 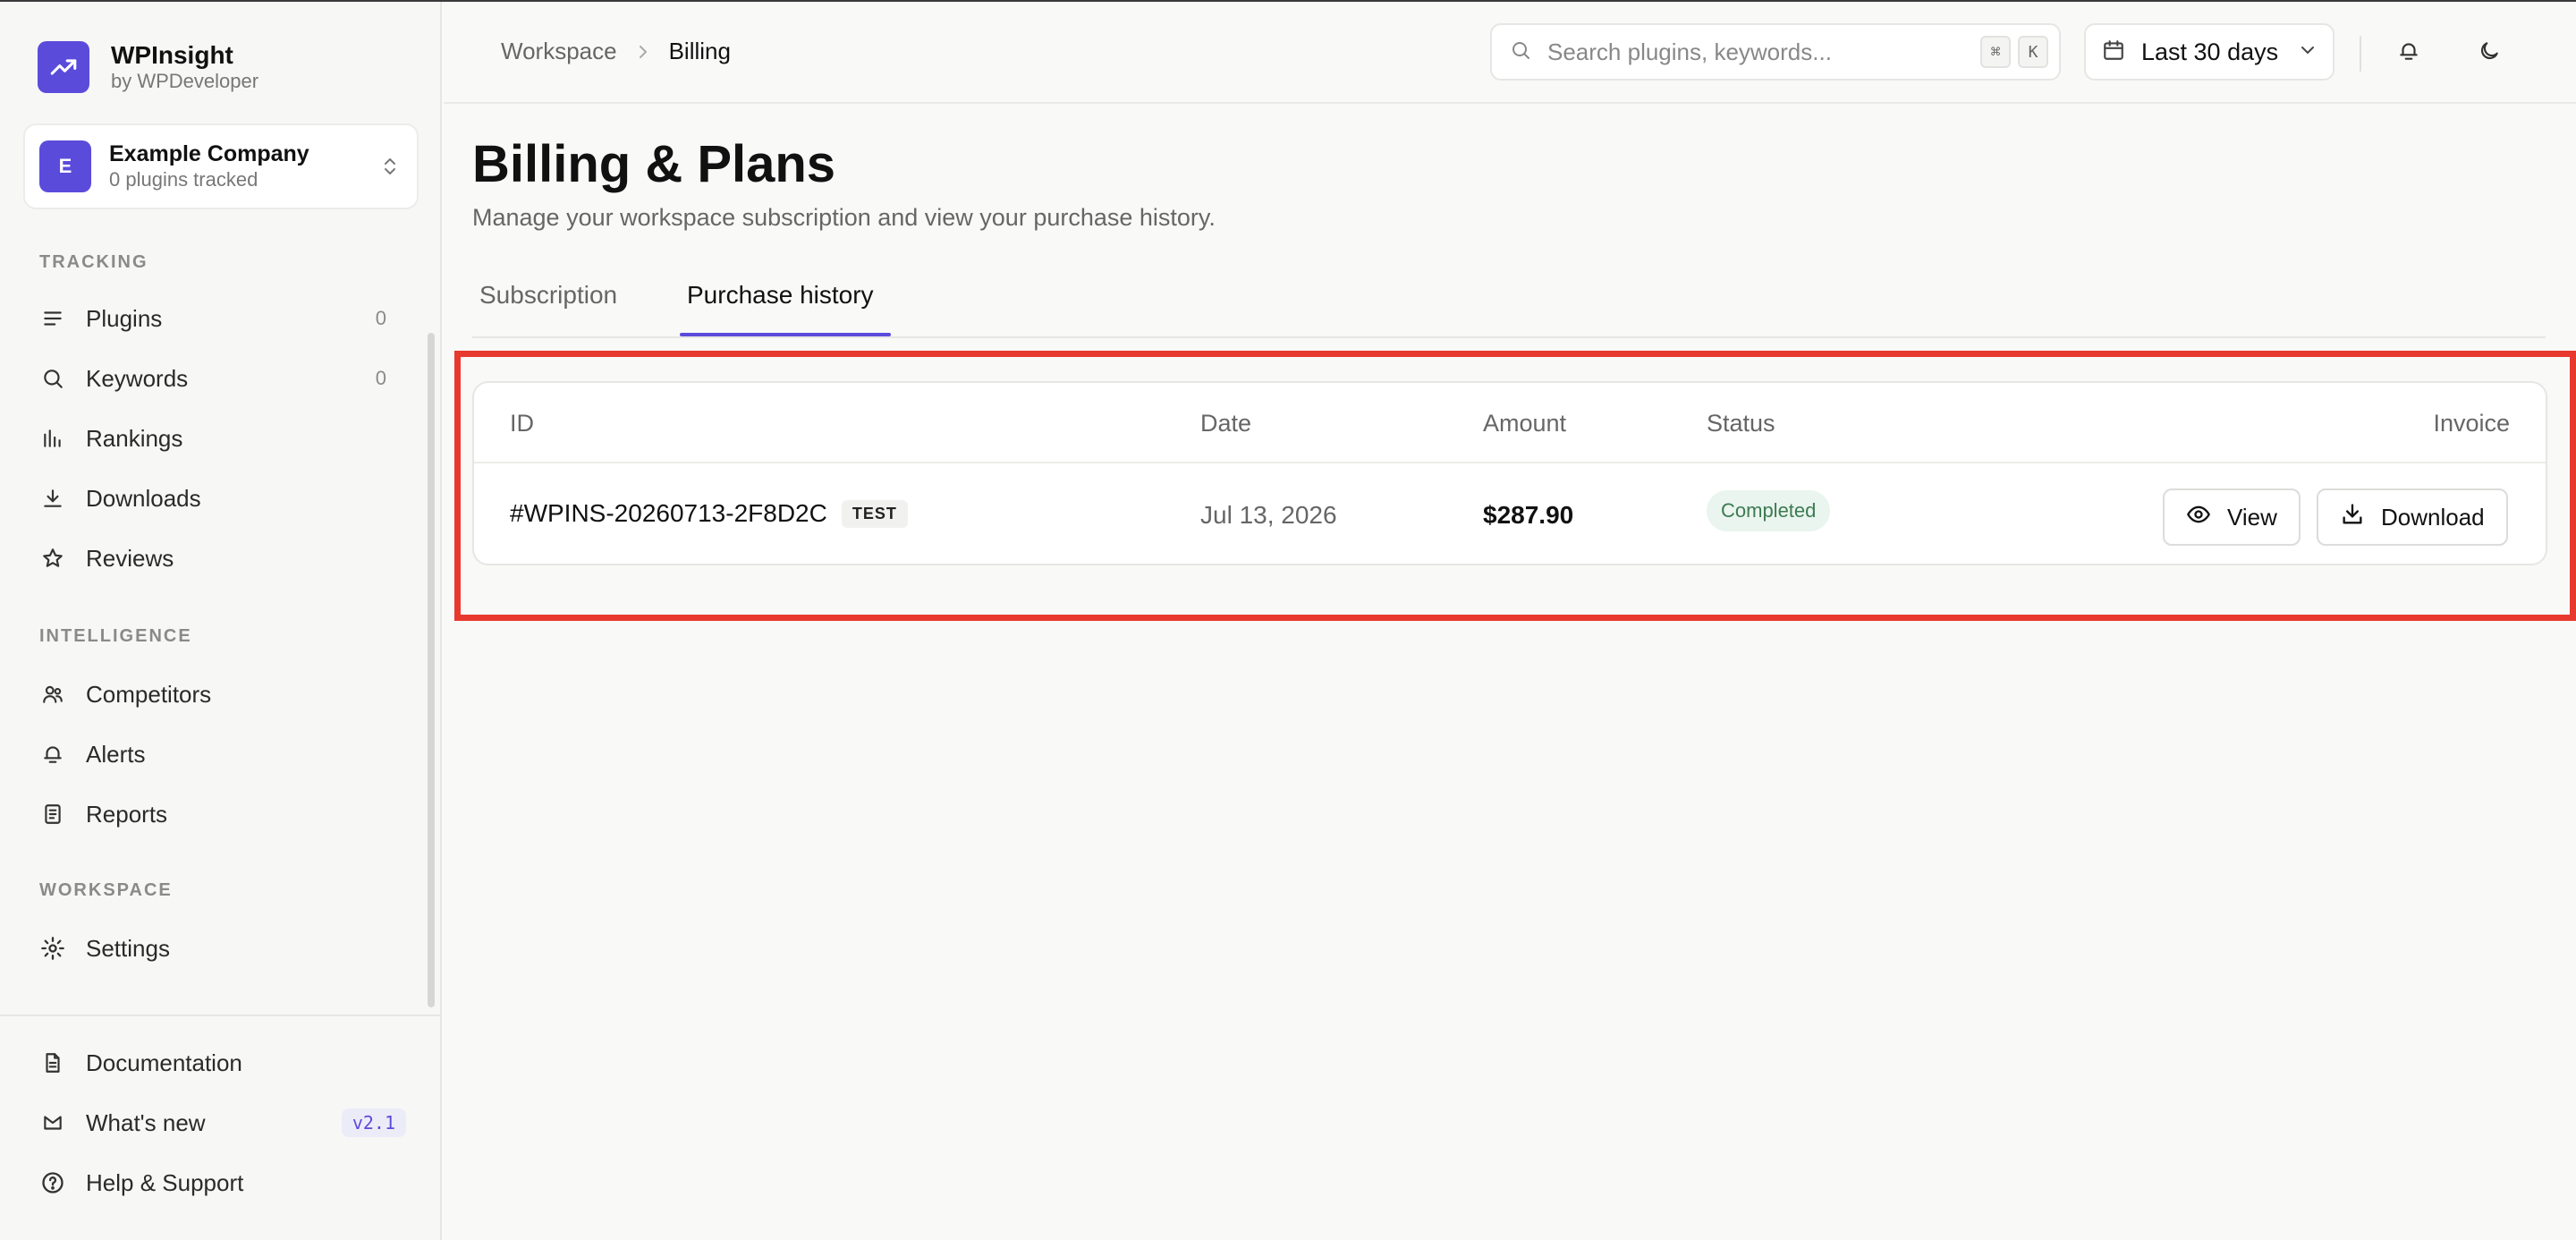 I want to click on tab-purchase-history: Purchase history, so click(x=780, y=295).